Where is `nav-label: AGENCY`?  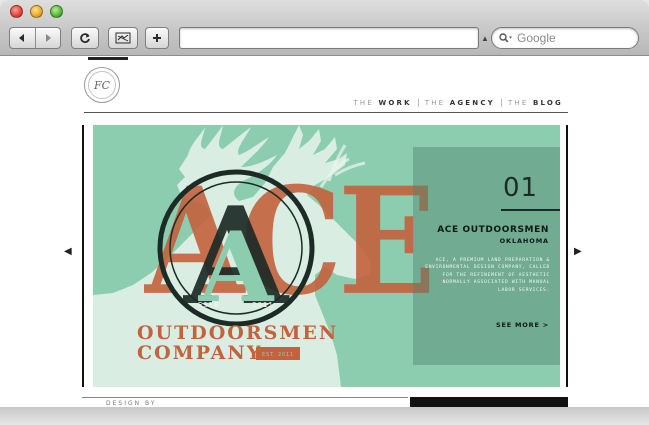
nav-label: AGENCY is located at coordinates (472, 103).